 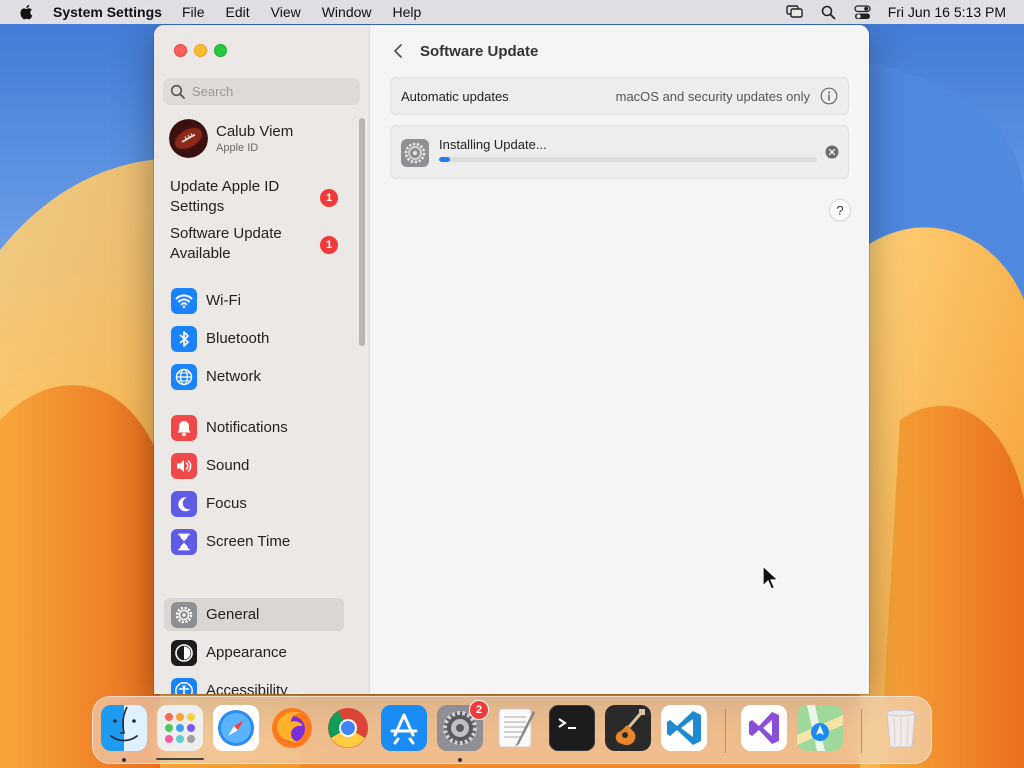 I want to click on sidebar-item-network: Network, so click(x=254, y=376).